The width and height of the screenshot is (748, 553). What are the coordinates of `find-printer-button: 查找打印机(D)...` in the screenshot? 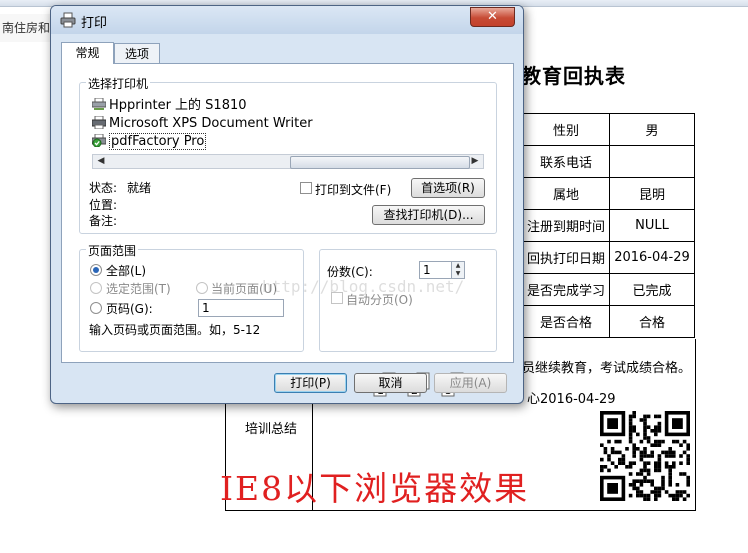 It's located at (428, 215).